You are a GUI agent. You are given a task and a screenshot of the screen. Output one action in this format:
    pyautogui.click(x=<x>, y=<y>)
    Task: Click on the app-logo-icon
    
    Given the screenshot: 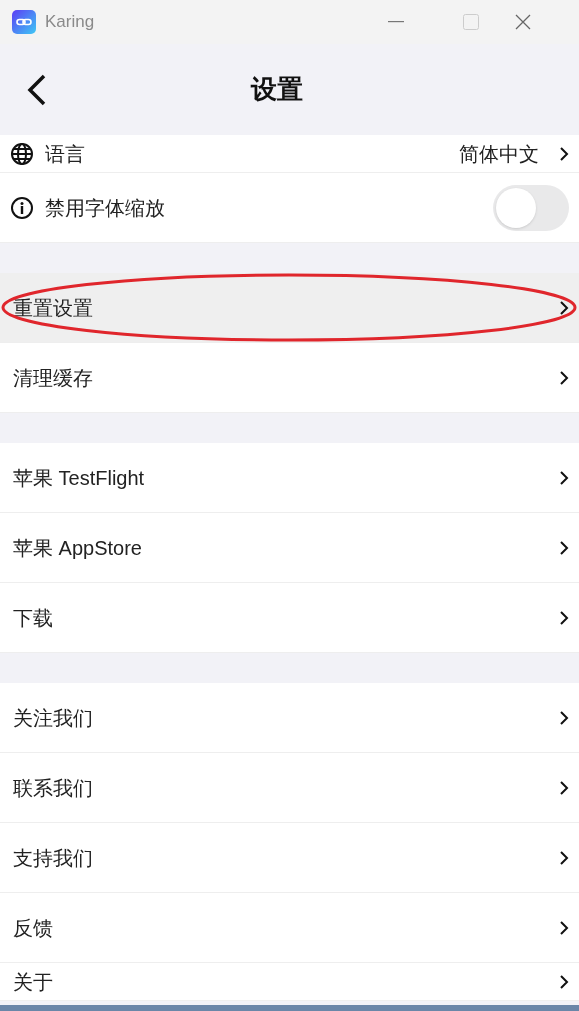 What is the action you would take?
    pyautogui.click(x=24, y=22)
    